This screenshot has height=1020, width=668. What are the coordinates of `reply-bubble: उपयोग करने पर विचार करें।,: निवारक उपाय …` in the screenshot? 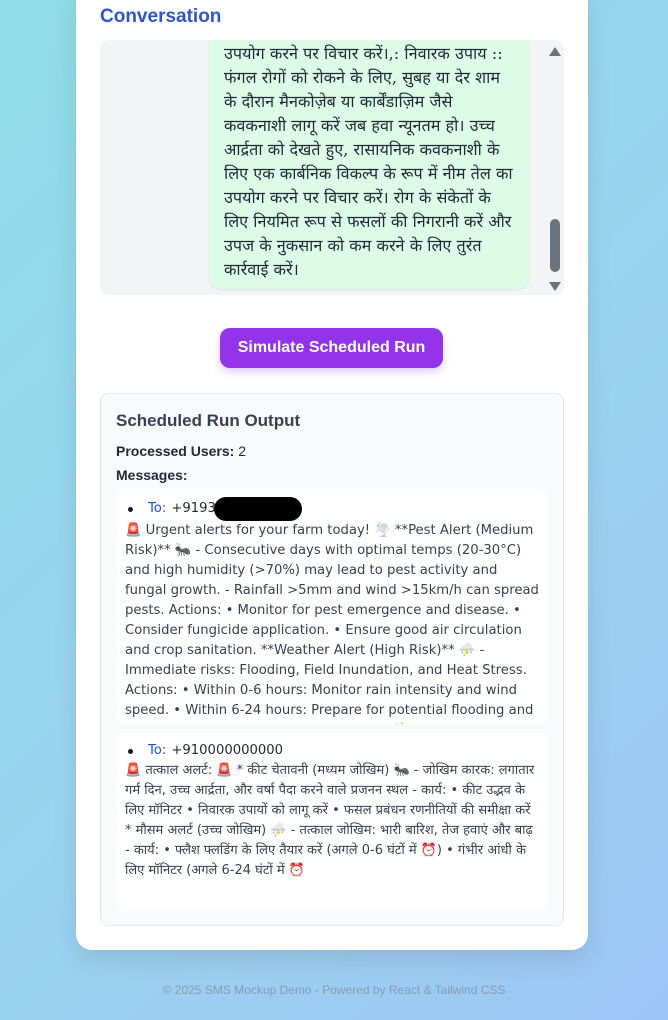 It's located at (369, 164).